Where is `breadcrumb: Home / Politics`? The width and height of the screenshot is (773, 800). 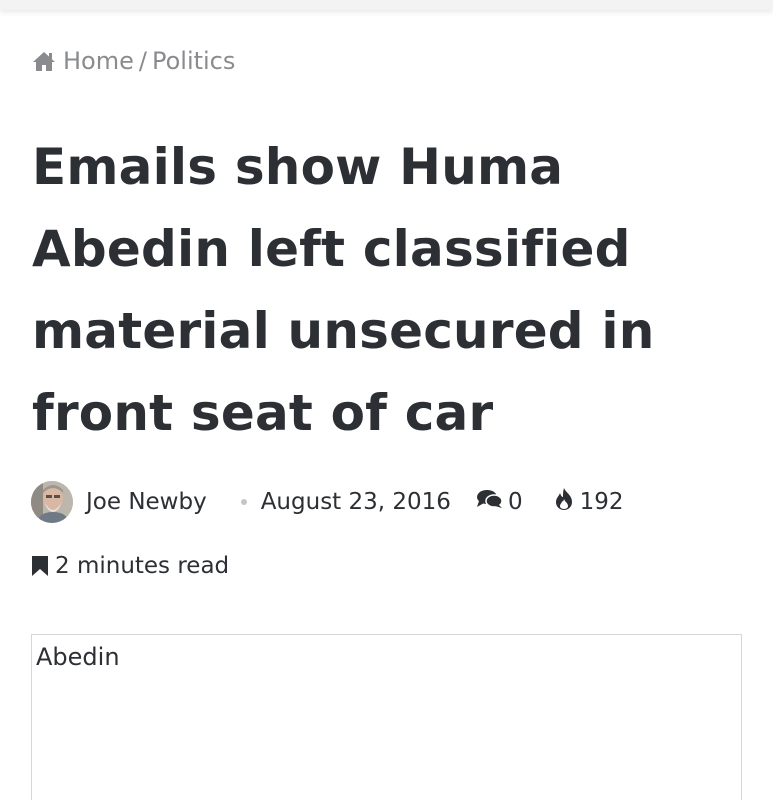 breadcrumb: Home / Politics is located at coordinates (133, 61).